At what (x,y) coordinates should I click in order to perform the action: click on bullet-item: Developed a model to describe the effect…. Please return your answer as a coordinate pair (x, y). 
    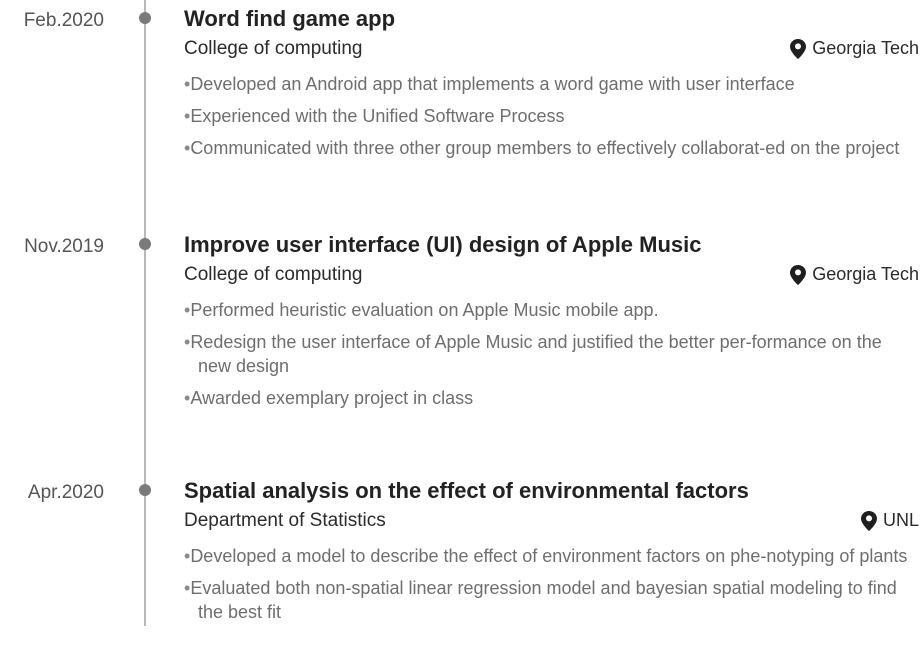
    Looking at the image, I should click on (551, 556).